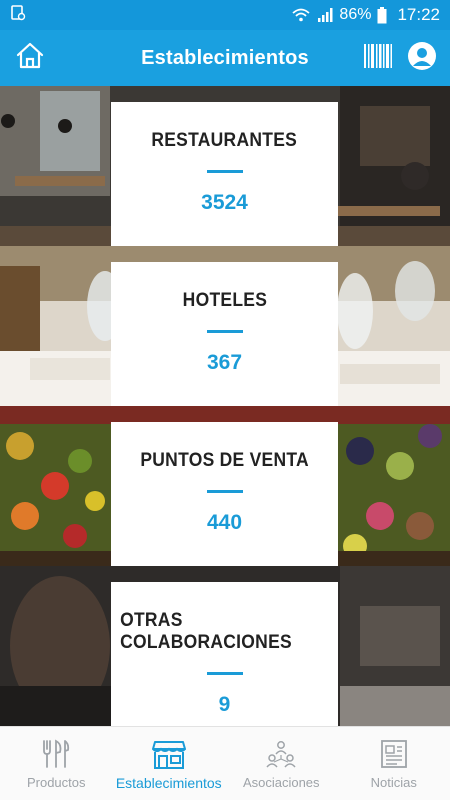  I want to click on nav-label: Productos, so click(56, 782).